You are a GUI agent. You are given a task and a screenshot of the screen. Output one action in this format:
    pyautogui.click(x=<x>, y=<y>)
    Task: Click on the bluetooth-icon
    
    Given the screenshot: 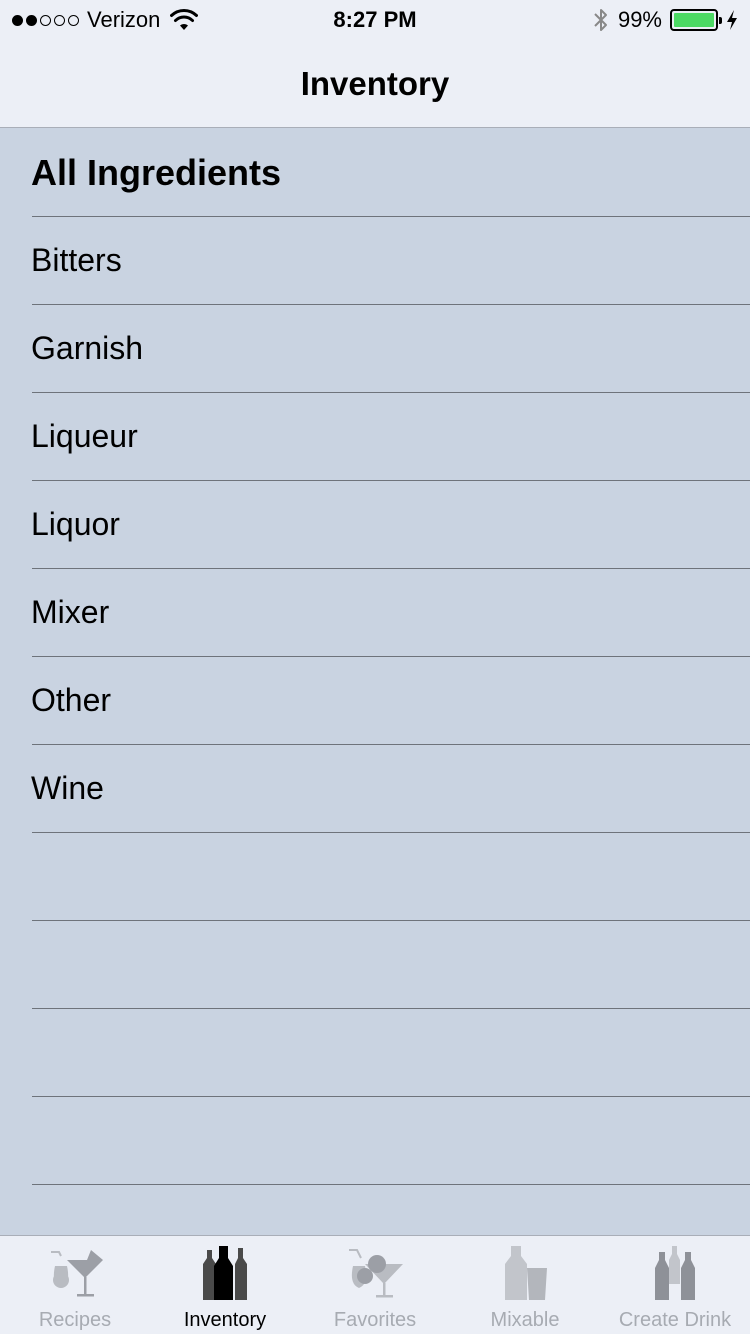 What is the action you would take?
    pyautogui.click(x=600, y=20)
    